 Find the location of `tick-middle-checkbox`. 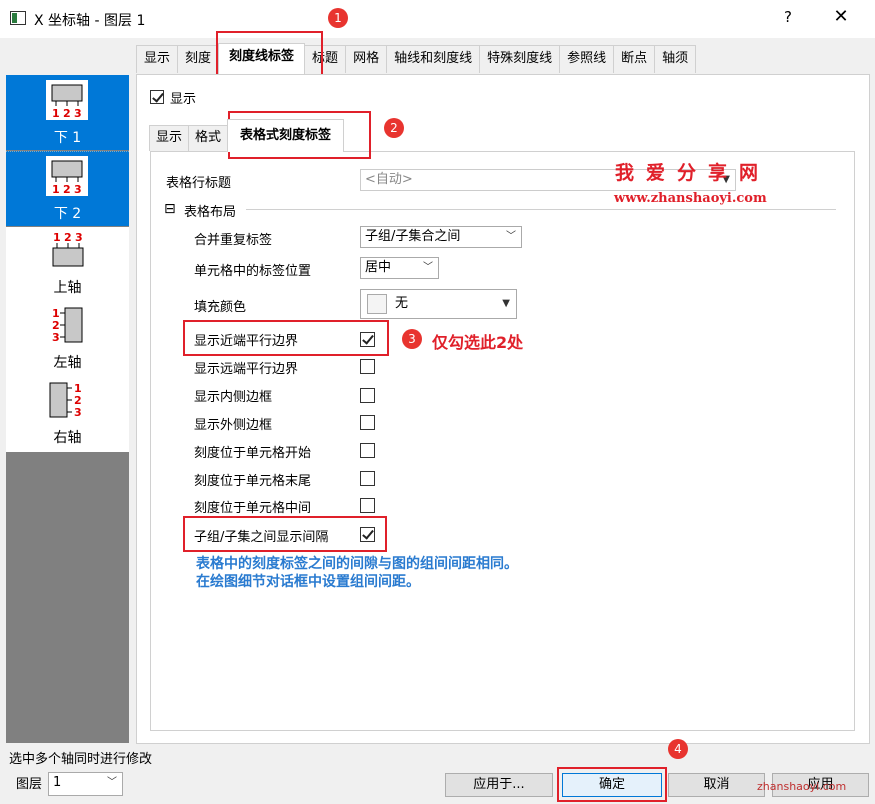

tick-middle-checkbox is located at coordinates (367, 505).